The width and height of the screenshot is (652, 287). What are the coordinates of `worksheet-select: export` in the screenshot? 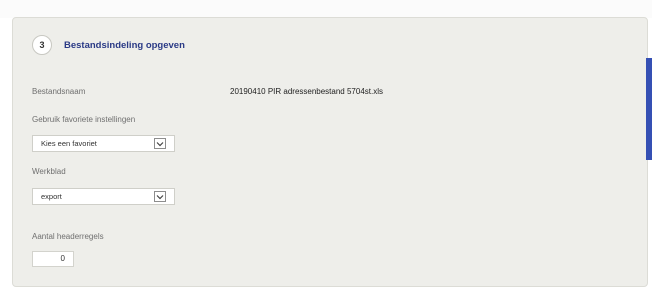 It's located at (103, 196).